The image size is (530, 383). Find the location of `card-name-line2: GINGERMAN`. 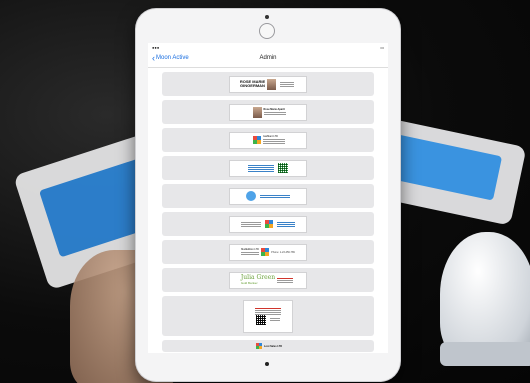

card-name-line2: GINGERMAN is located at coordinates (252, 85).